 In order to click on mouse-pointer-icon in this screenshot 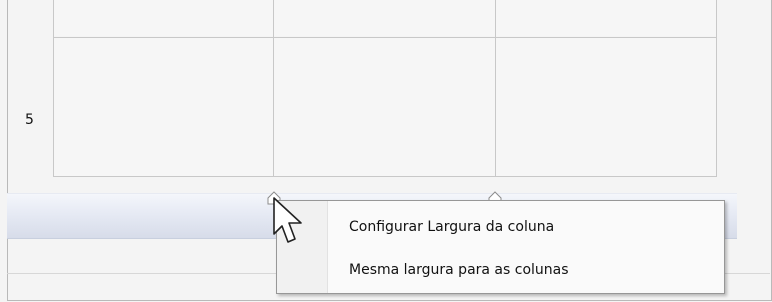, I will do `click(287, 220)`.